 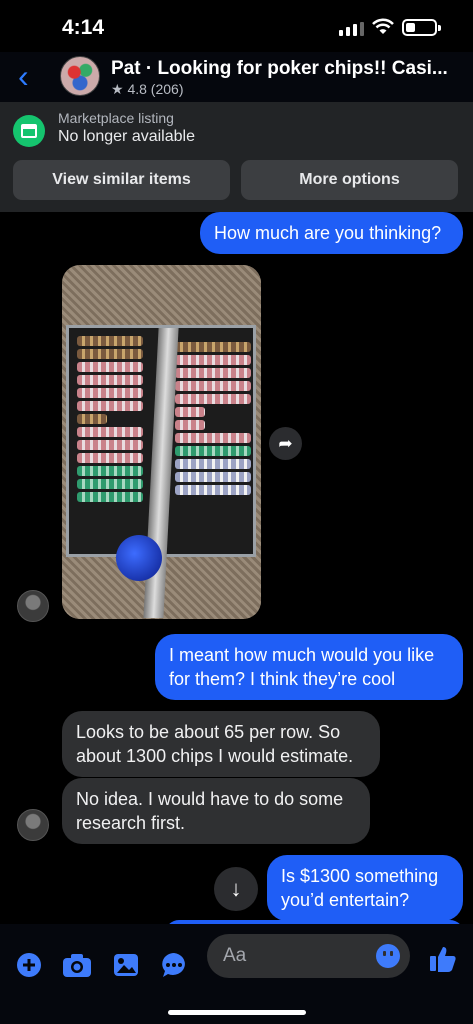 What do you see at coordinates (388, 956) in the screenshot?
I see `smiley-icon` at bounding box center [388, 956].